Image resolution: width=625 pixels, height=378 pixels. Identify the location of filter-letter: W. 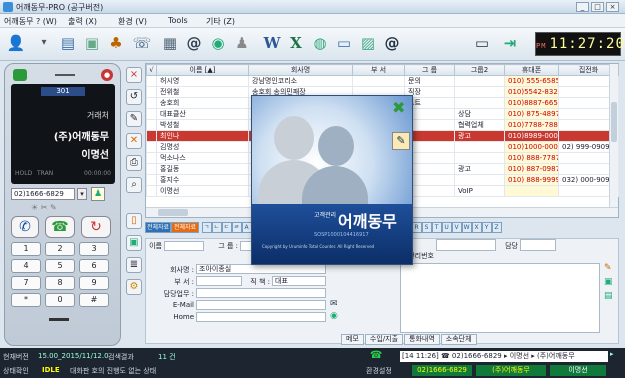
(466, 227).